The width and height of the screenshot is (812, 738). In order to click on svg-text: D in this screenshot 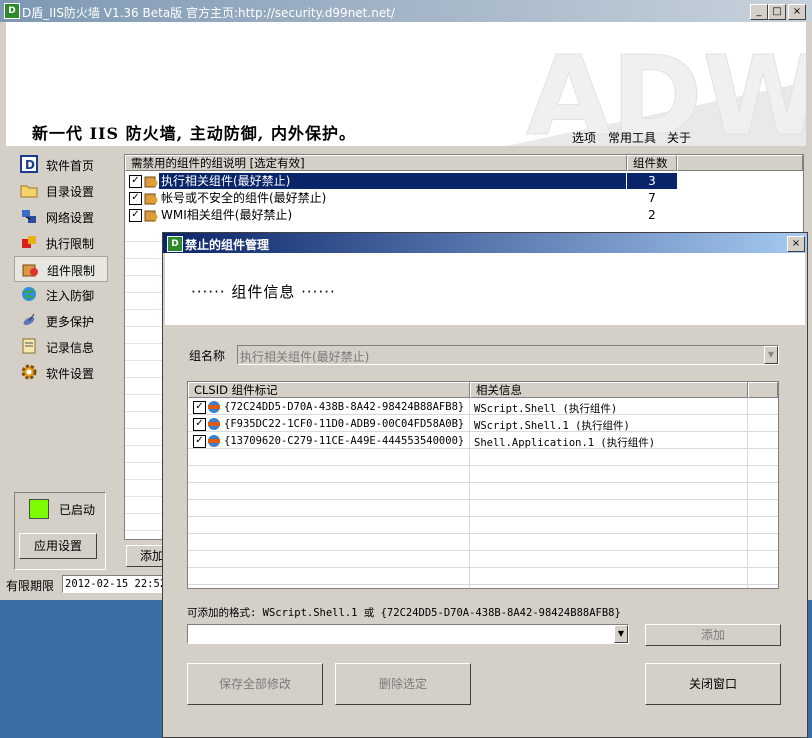, I will do `click(30, 165)`.